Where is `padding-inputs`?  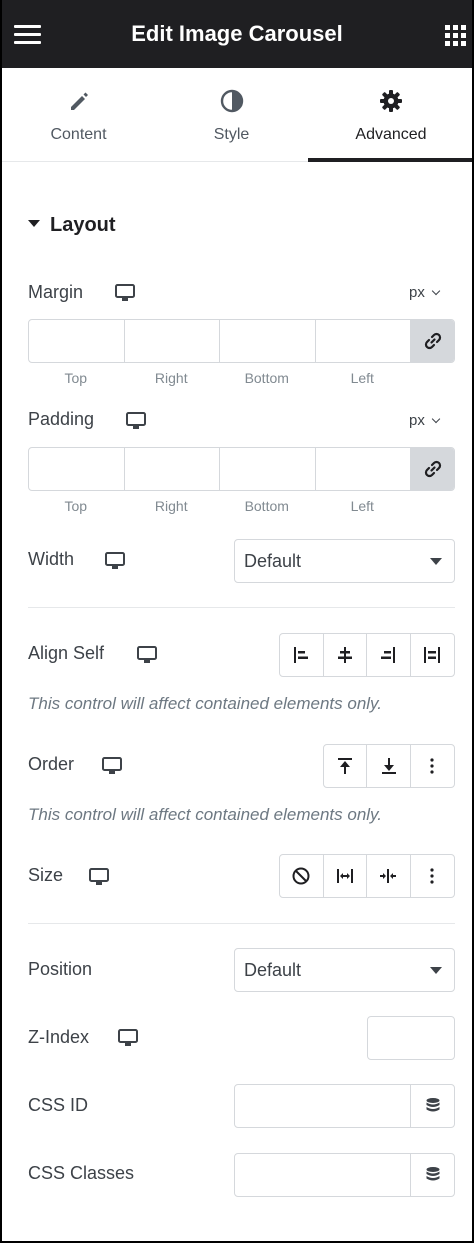
padding-inputs is located at coordinates (241, 469).